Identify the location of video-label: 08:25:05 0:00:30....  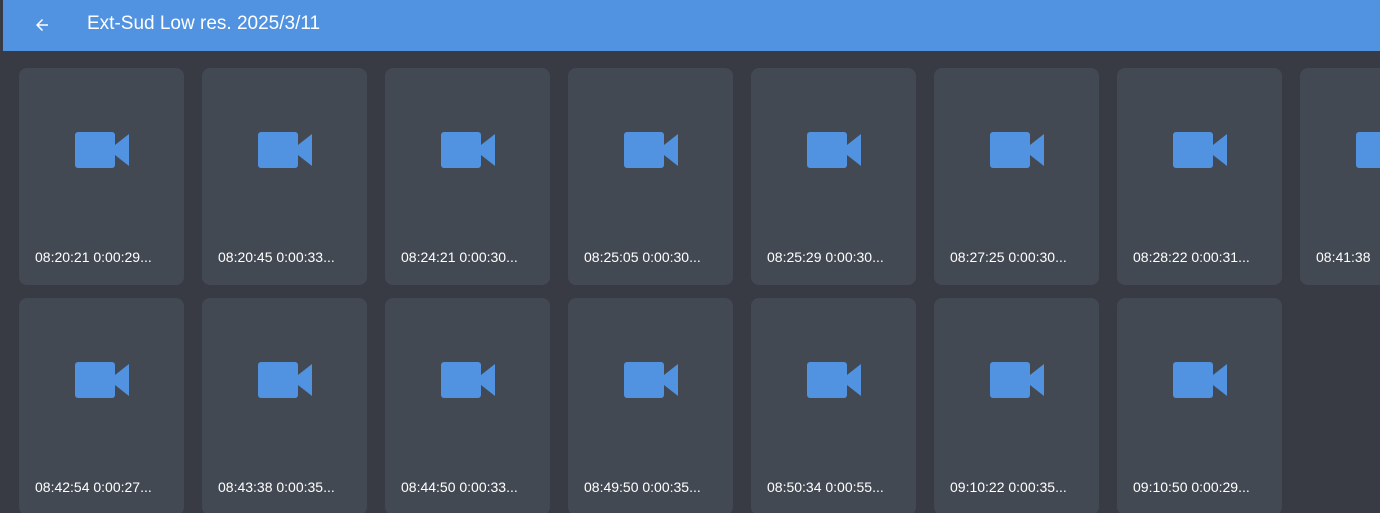
(642, 257).